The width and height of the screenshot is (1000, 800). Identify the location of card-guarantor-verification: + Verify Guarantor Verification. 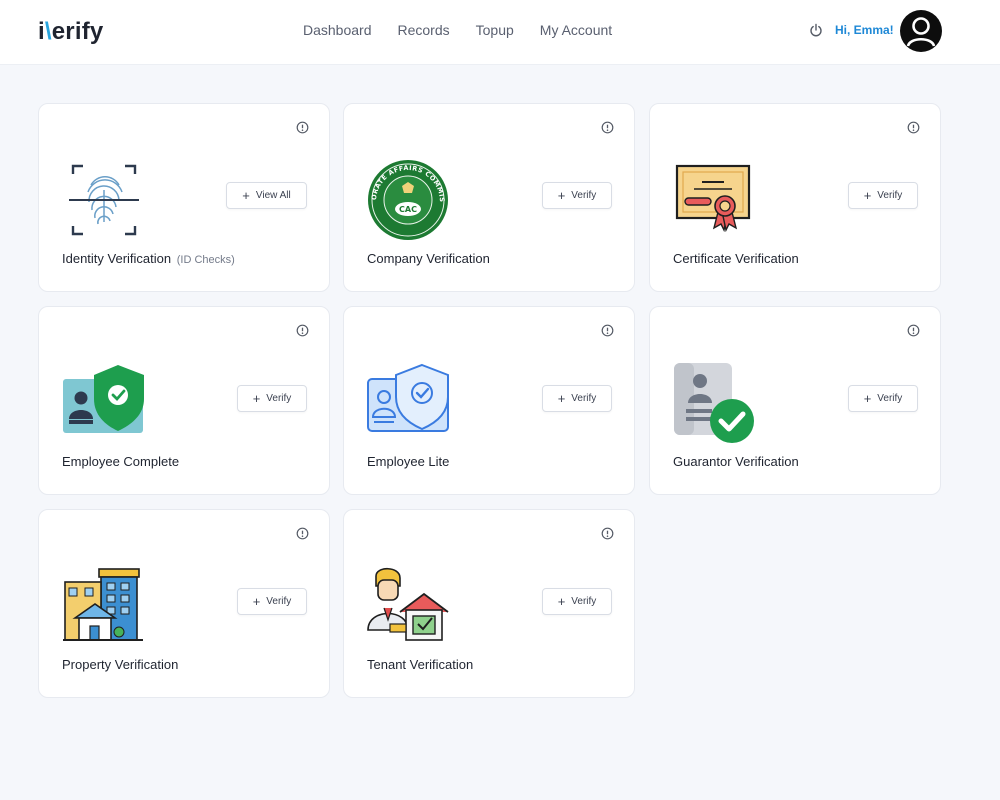
(795, 400).